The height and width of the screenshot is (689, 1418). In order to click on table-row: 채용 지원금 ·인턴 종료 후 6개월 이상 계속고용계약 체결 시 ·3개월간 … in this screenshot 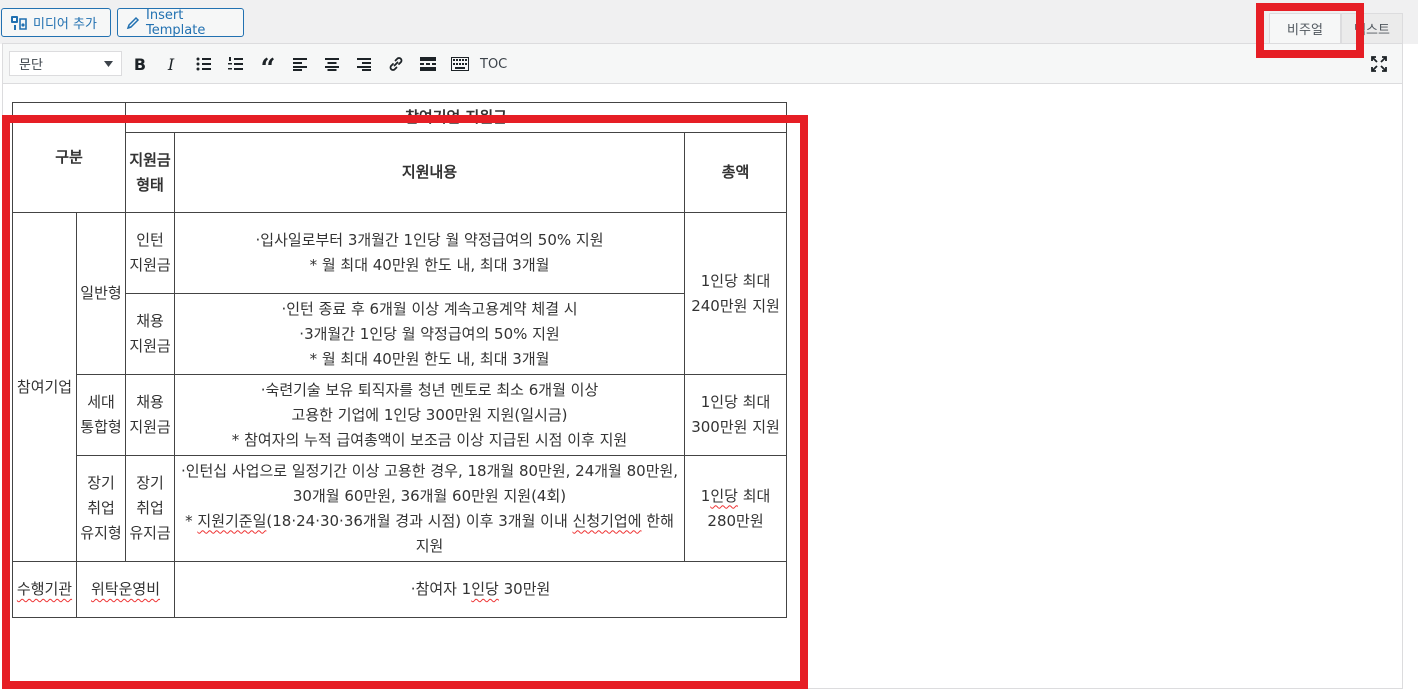, I will do `click(400, 334)`.